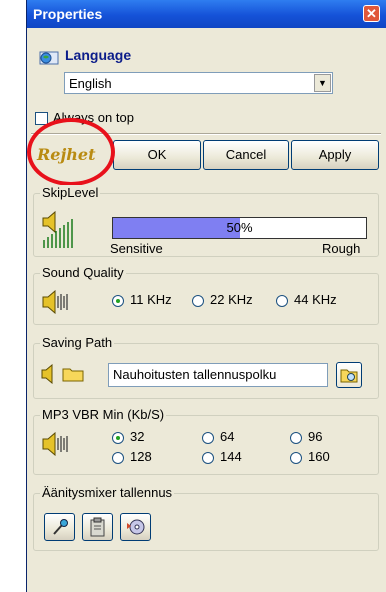 The height and width of the screenshot is (592, 386). What do you see at coordinates (246, 155) in the screenshot?
I see `cancel-button: Cancel` at bounding box center [246, 155].